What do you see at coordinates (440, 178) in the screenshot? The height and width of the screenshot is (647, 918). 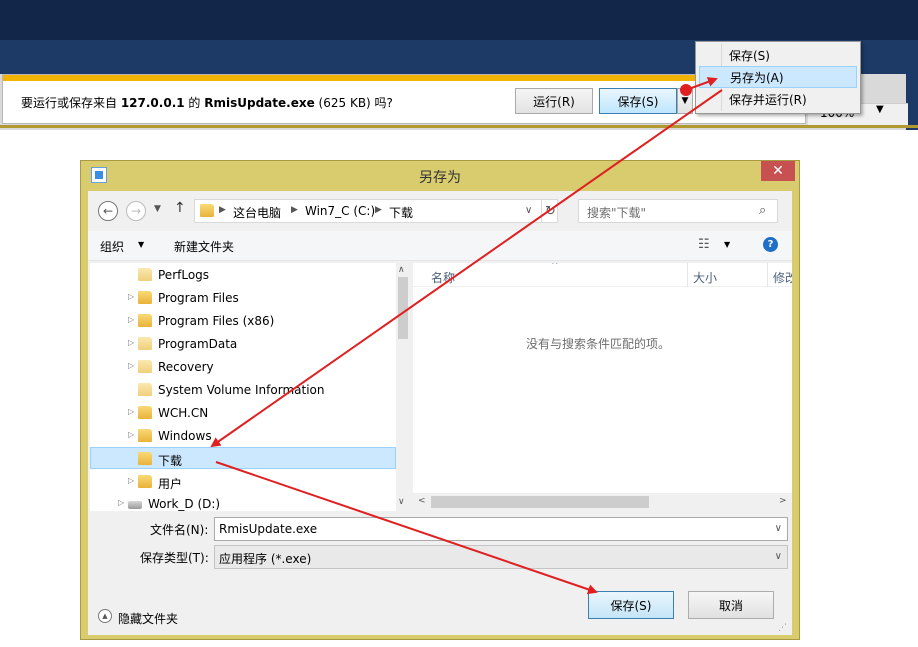 I see `dialog-title: 另存为` at bounding box center [440, 178].